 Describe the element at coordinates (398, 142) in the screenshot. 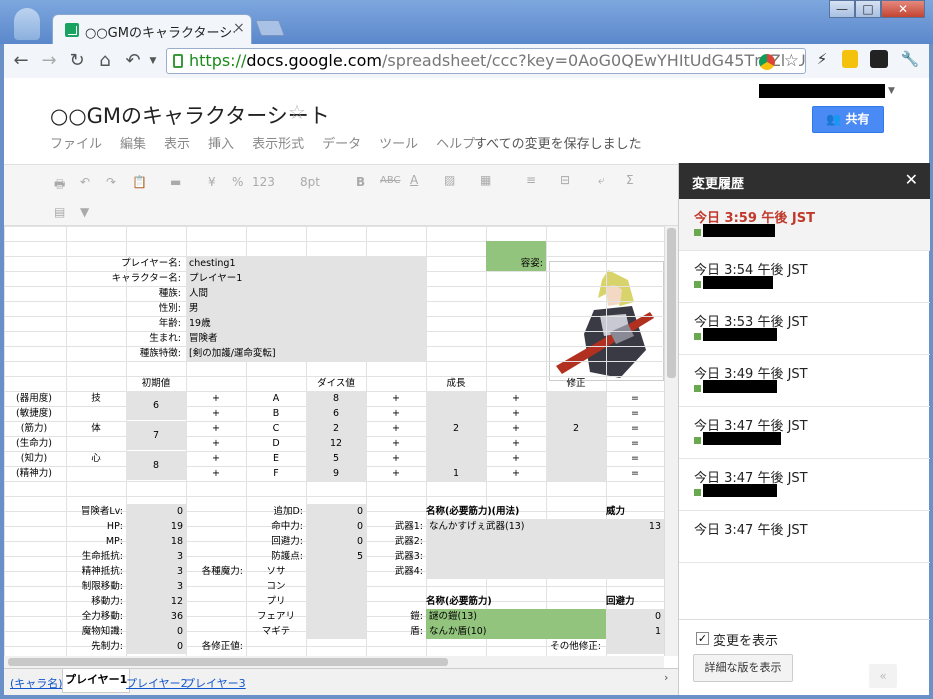

I see `menu-tools: ツール` at that location.